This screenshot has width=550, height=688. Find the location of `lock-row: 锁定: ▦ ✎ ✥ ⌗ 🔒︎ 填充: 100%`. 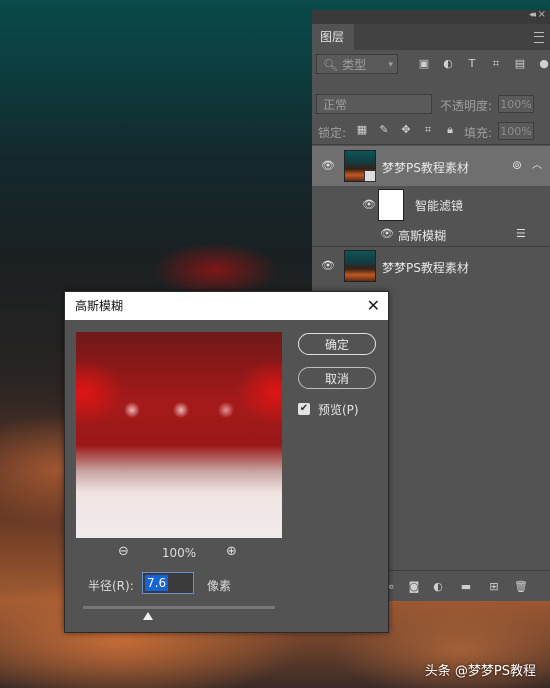

lock-row: 锁定: ▦ ✎ ✥ ⌗ 🔒︎ 填充: 100% is located at coordinates (431, 131).